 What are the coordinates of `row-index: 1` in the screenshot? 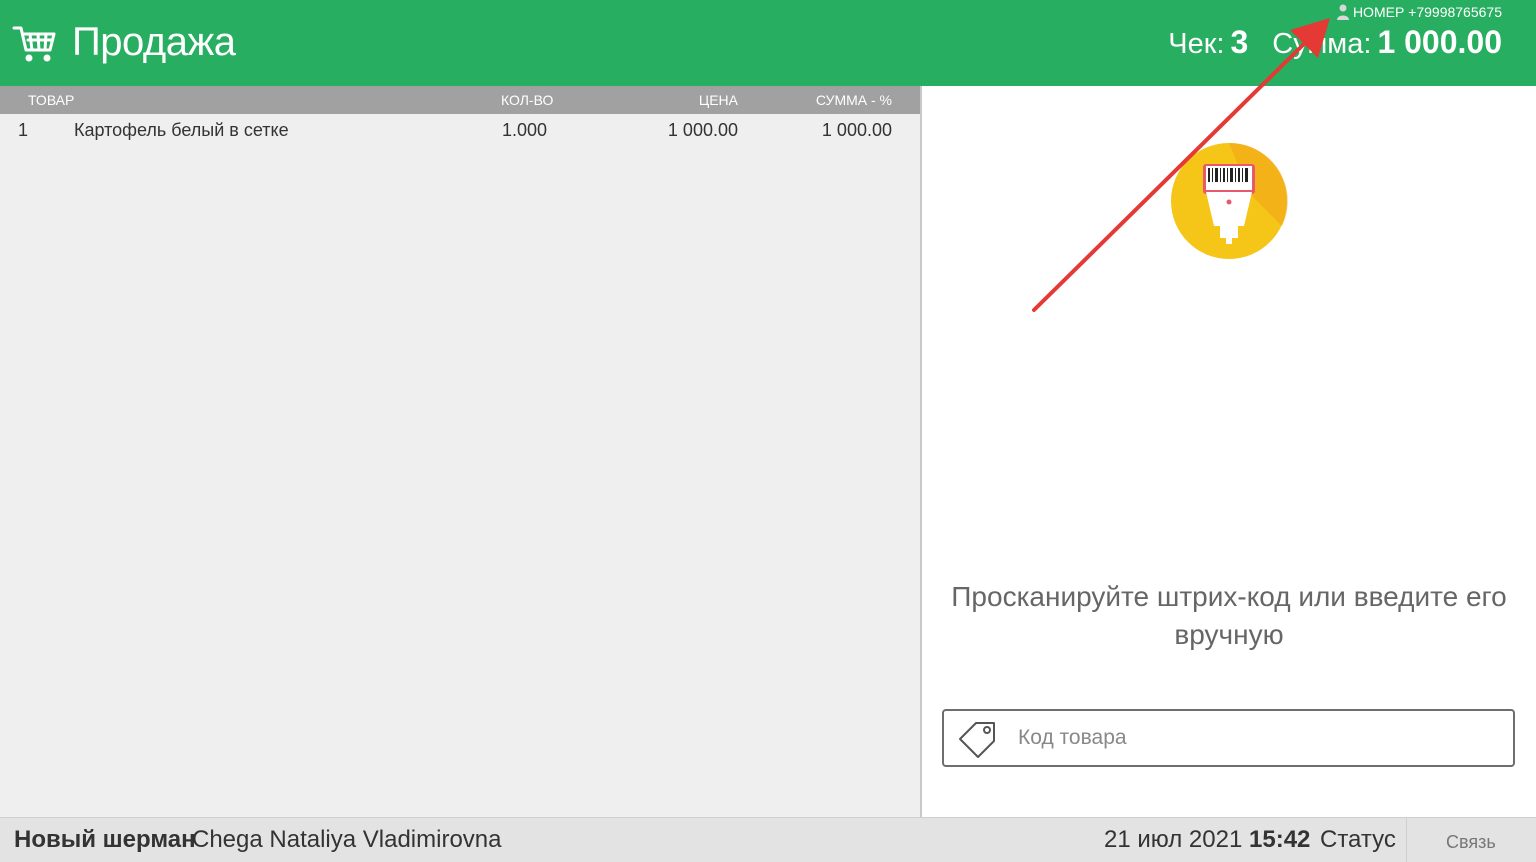 It's located at (23, 130).